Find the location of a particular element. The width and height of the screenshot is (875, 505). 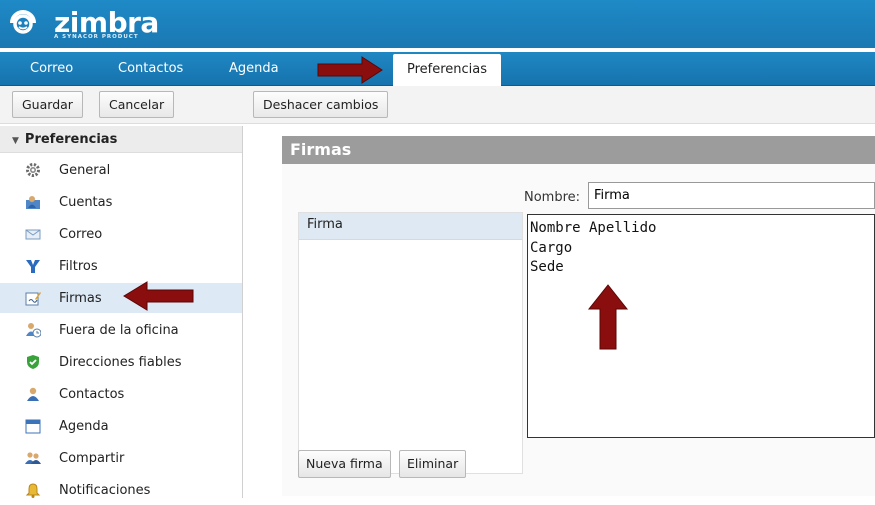

out-of-office-icon is located at coordinates (33, 330).